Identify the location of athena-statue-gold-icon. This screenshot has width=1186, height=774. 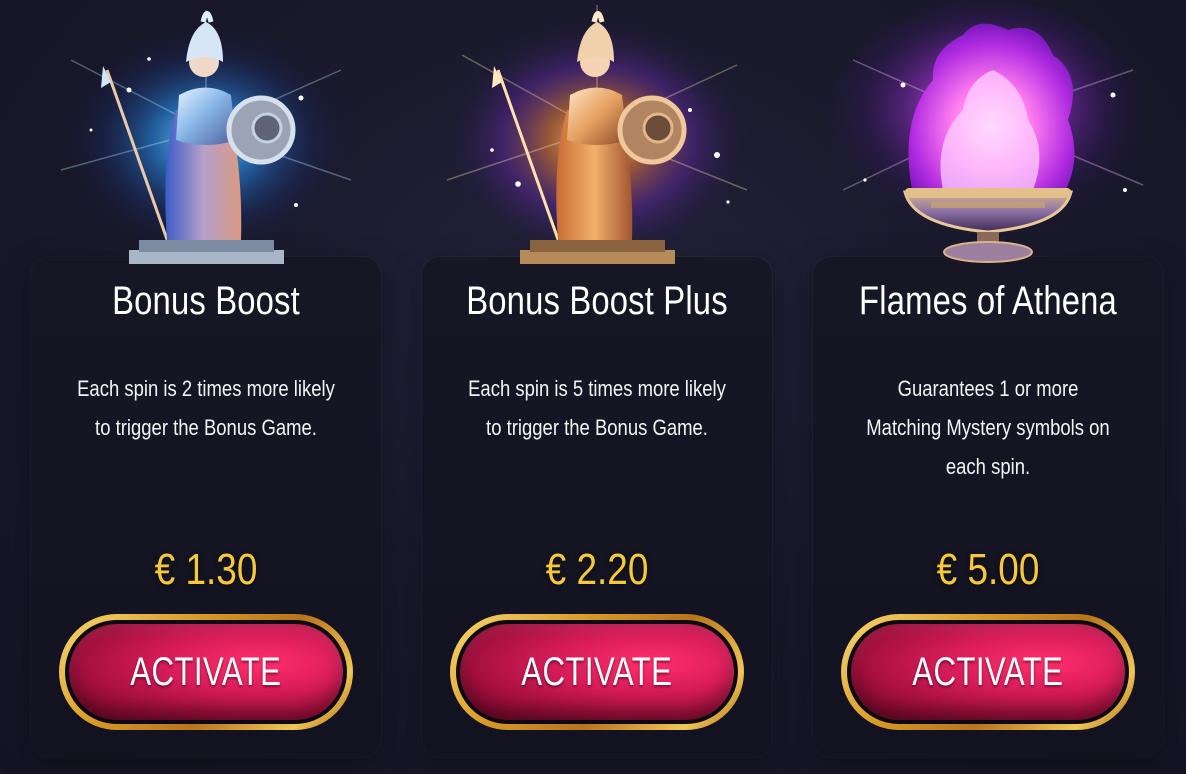
(597, 137).